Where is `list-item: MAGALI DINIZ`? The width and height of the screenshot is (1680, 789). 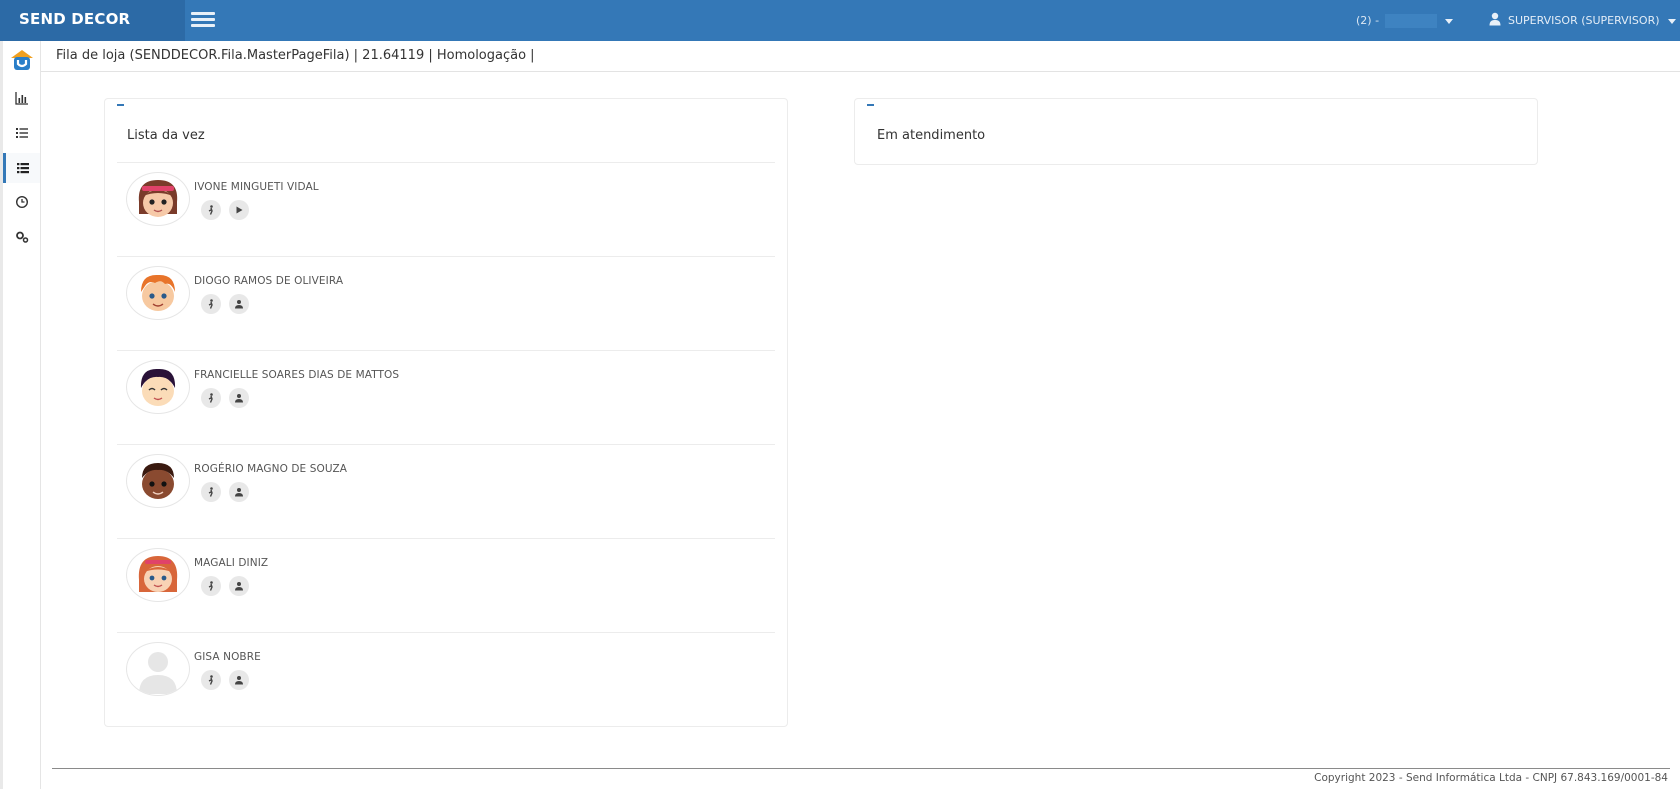 list-item: MAGALI DINIZ is located at coordinates (446, 586).